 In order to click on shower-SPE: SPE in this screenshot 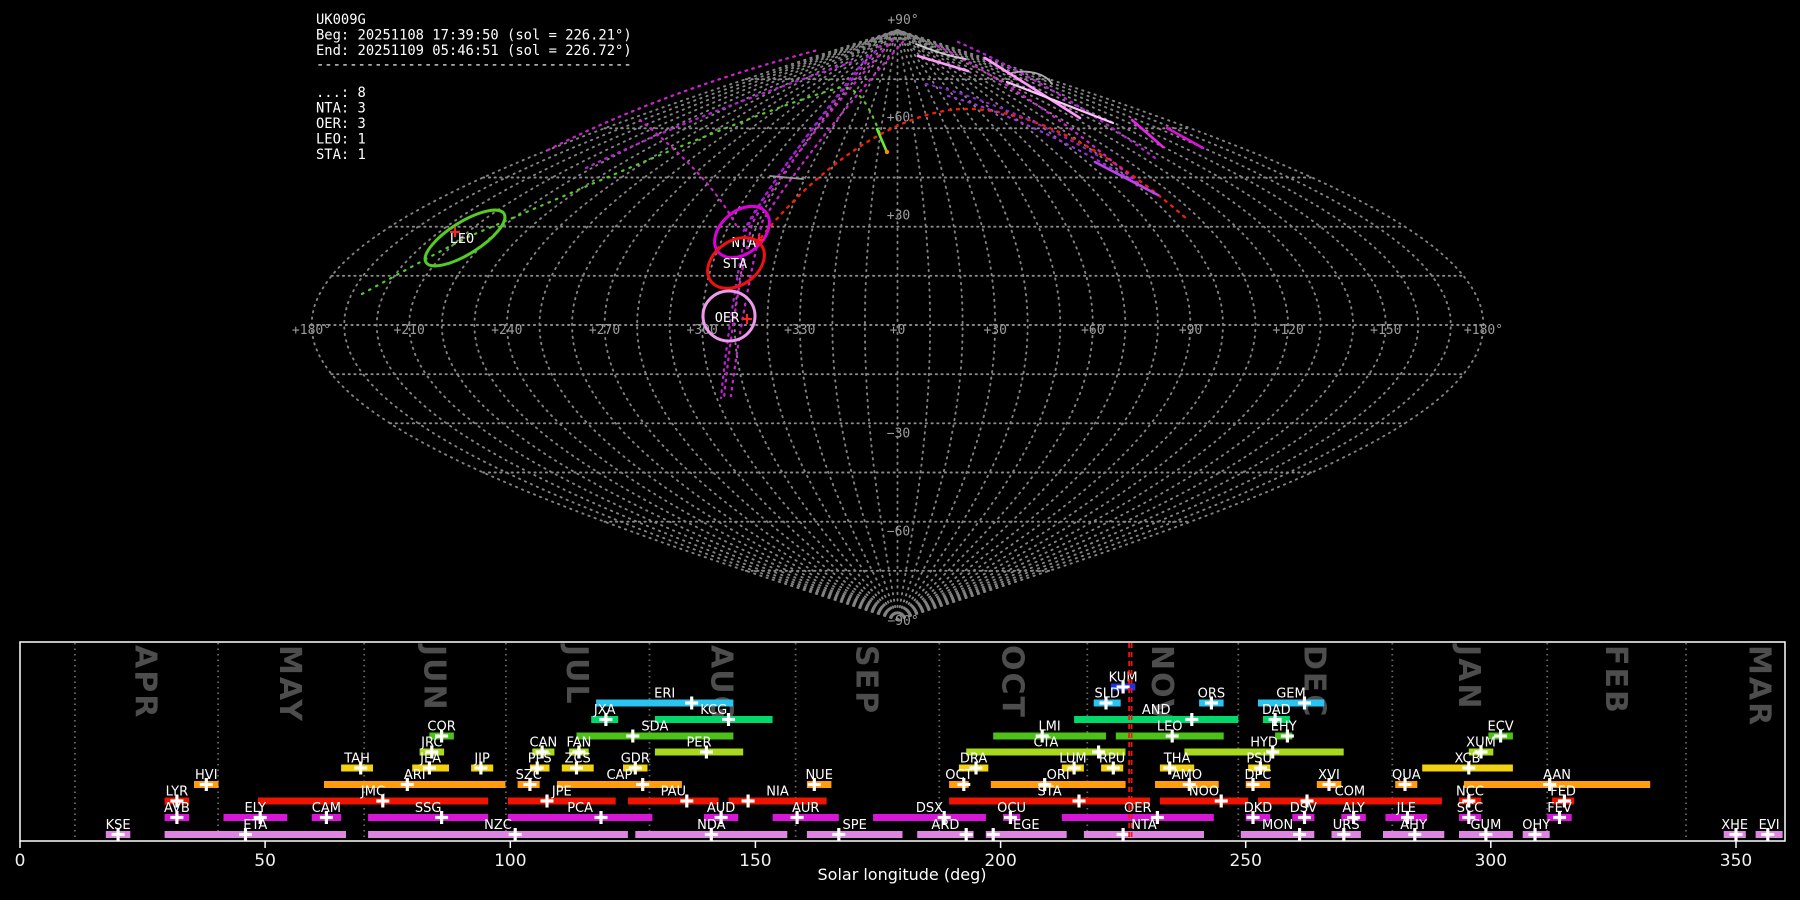, I will do `click(854, 829)`.